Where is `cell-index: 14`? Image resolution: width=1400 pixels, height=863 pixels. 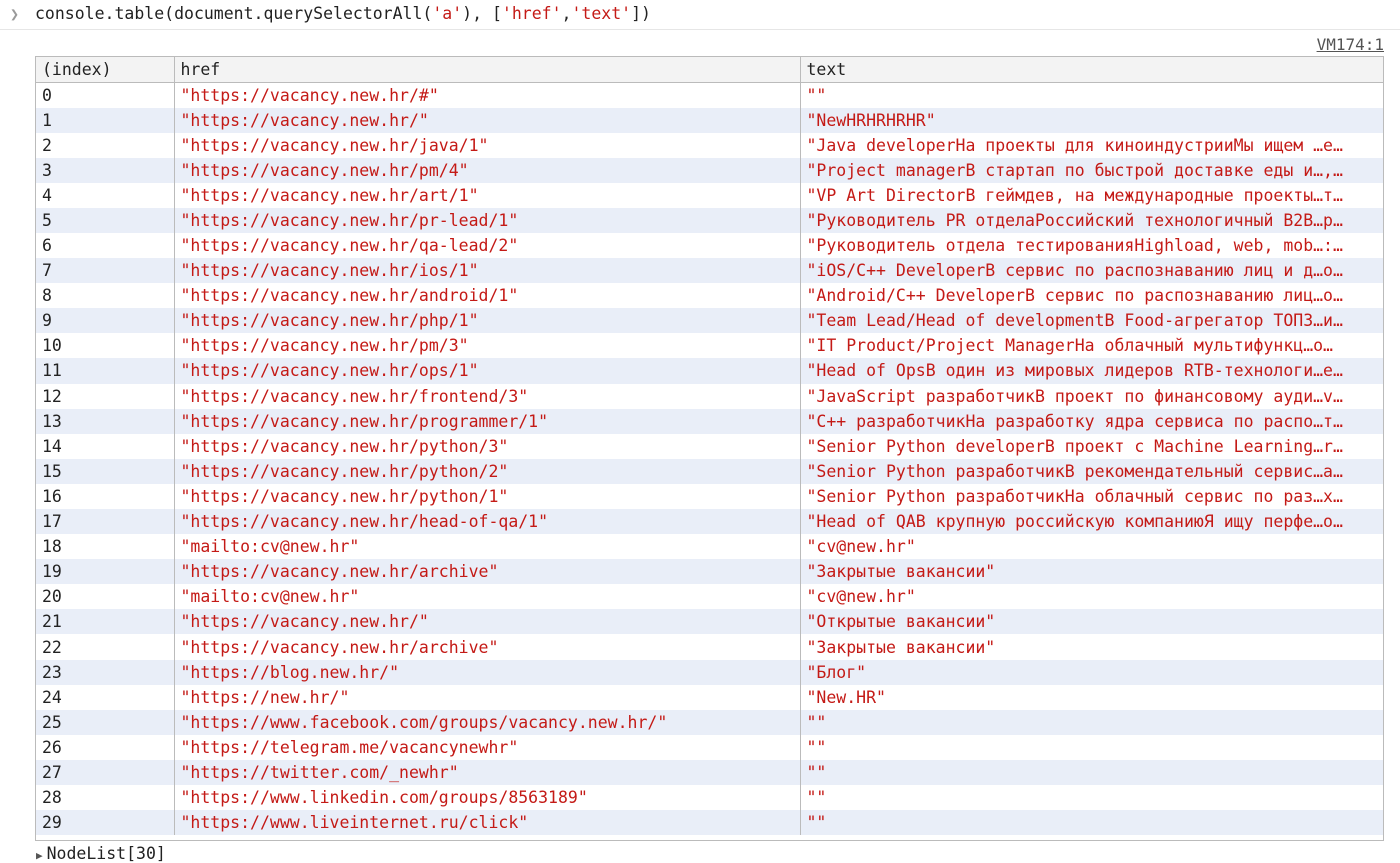 cell-index: 14 is located at coordinates (52, 446).